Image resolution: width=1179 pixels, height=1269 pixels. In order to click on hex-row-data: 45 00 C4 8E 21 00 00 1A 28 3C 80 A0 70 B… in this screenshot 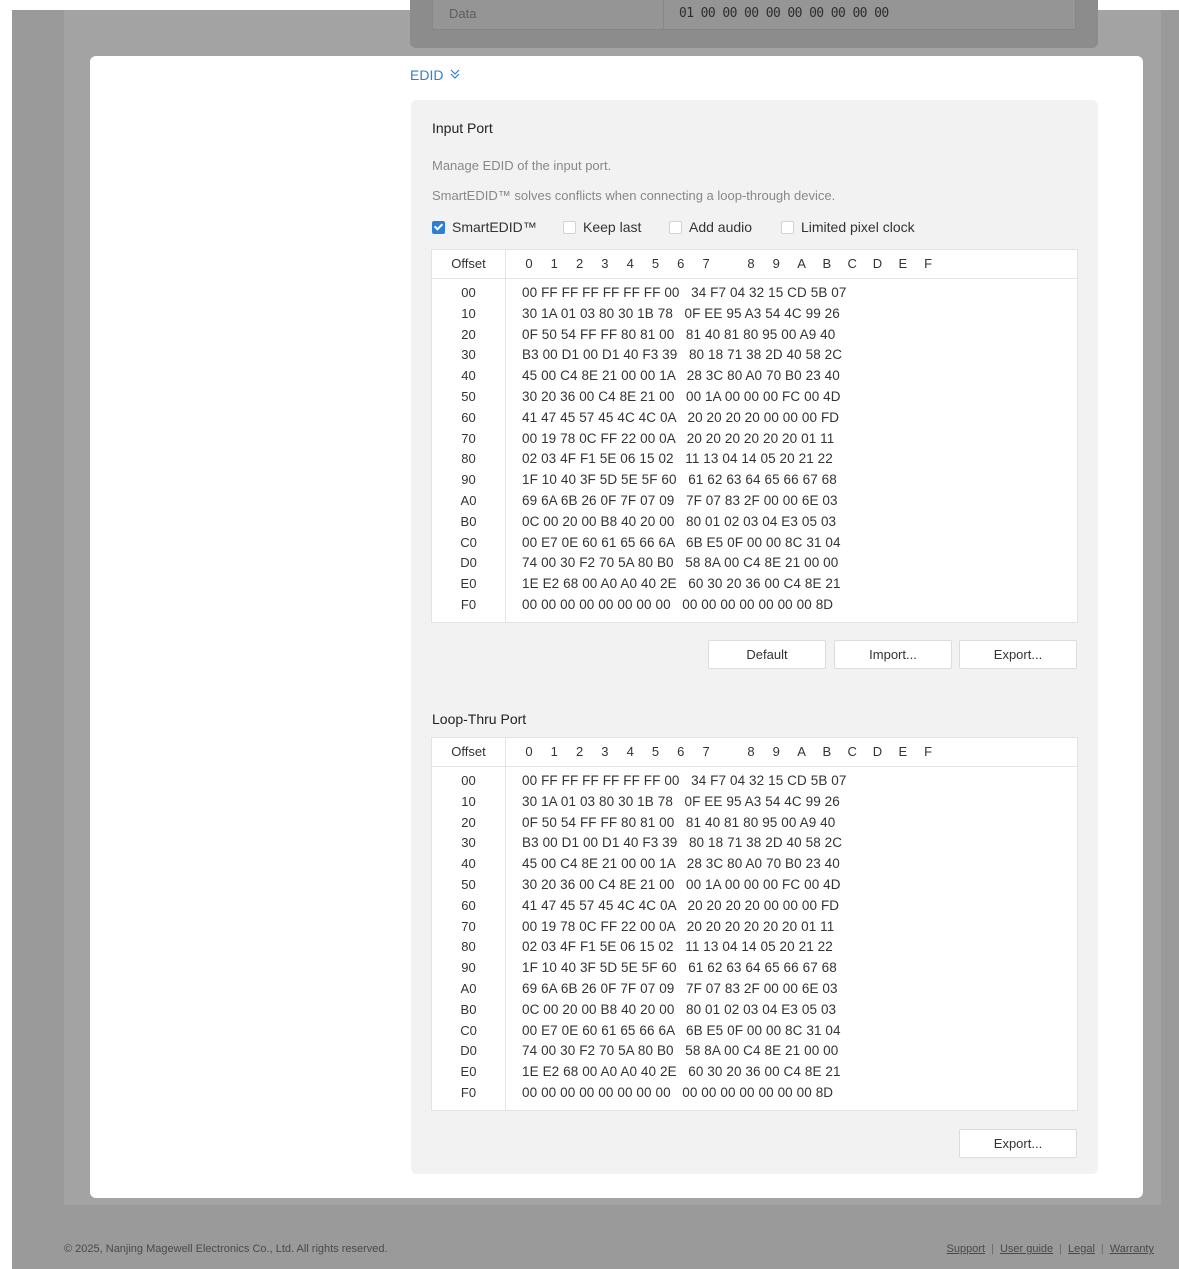, I will do `click(681, 376)`.